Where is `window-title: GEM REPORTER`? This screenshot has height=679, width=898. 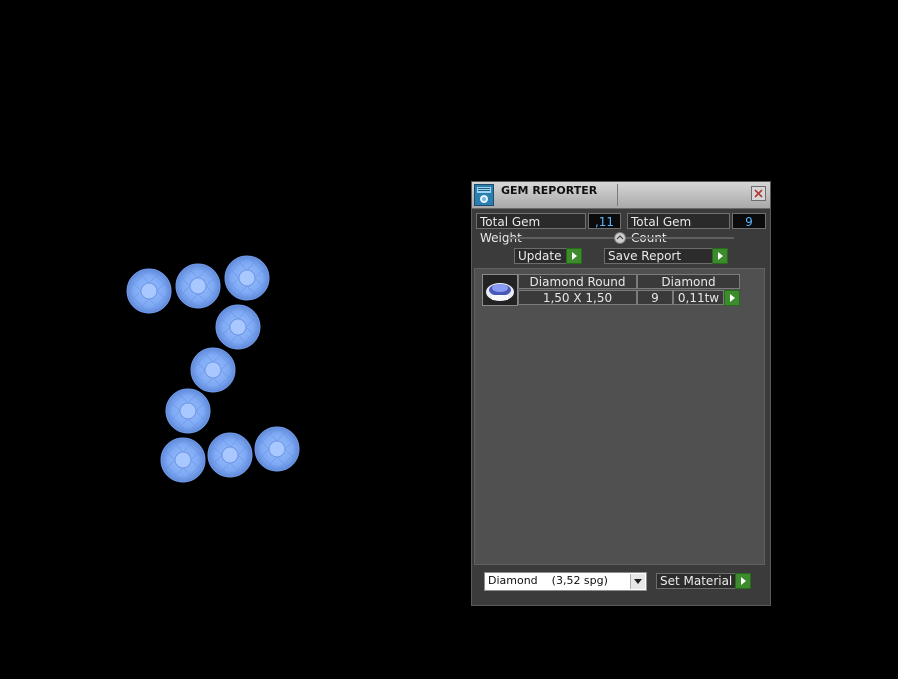 window-title: GEM REPORTER is located at coordinates (549, 190).